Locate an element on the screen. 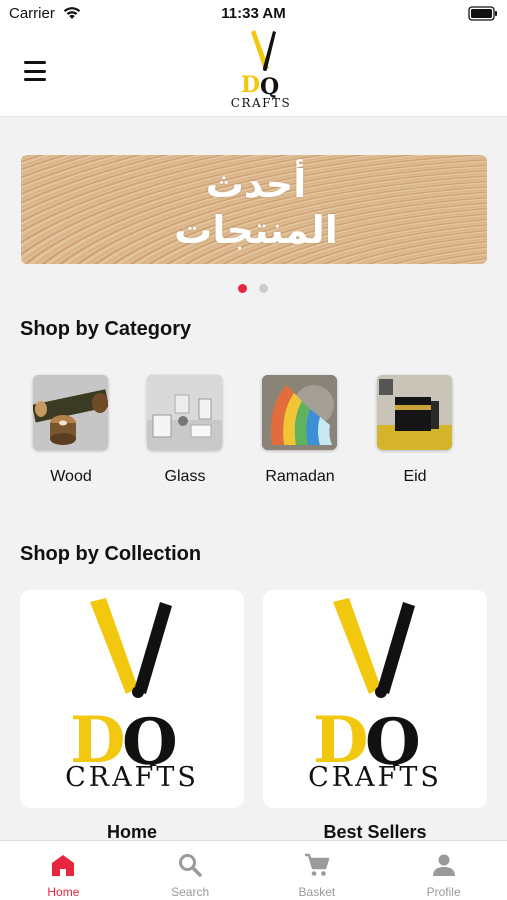 This screenshot has width=507, height=900. category-ramadan: Ramadan is located at coordinates (300, 431).